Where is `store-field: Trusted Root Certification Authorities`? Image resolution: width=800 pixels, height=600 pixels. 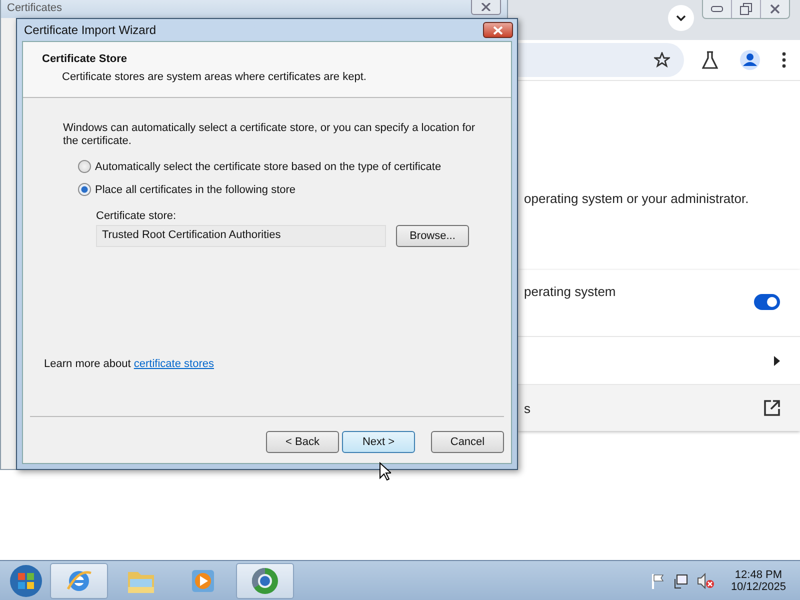 store-field: Trusted Root Certification Authorities is located at coordinates (241, 236).